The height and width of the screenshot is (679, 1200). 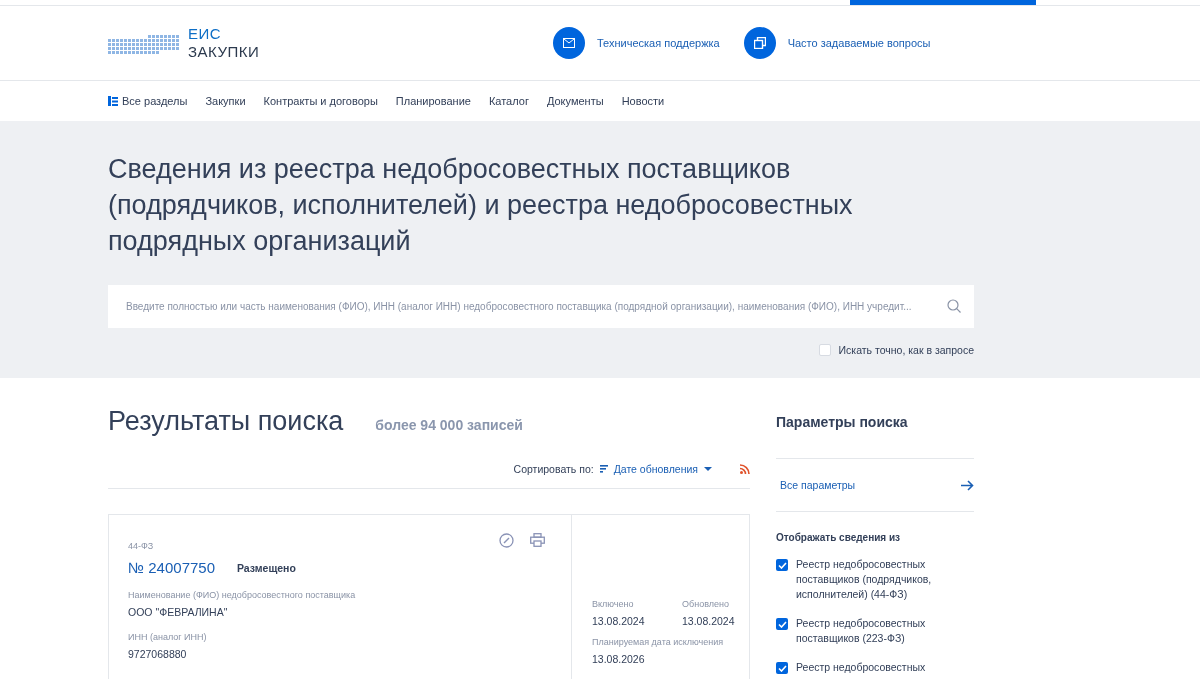 I want to click on nav-link: Планирование, so click(x=433, y=101).